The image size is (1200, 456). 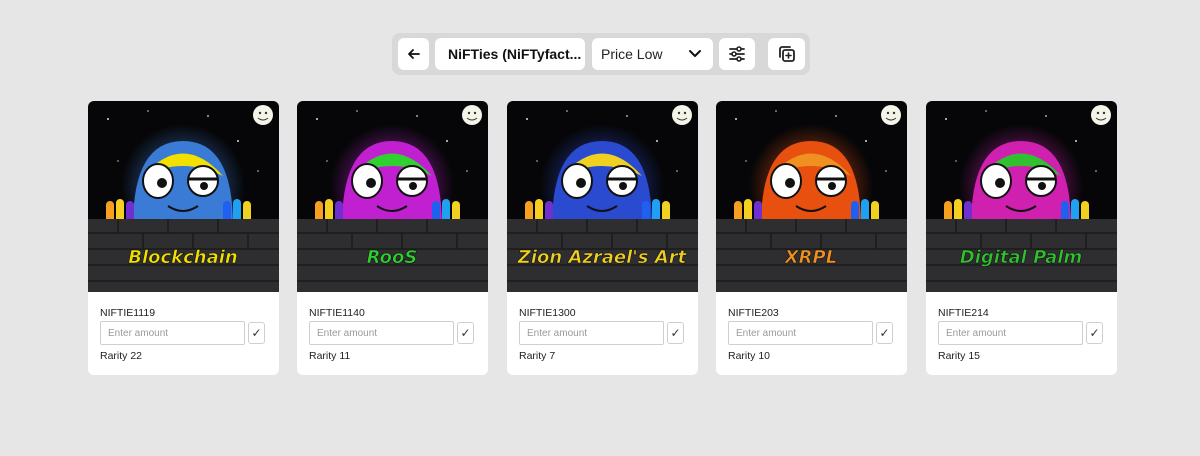 What do you see at coordinates (753, 313) in the screenshot?
I see `nft-name: NIFTIE203` at bounding box center [753, 313].